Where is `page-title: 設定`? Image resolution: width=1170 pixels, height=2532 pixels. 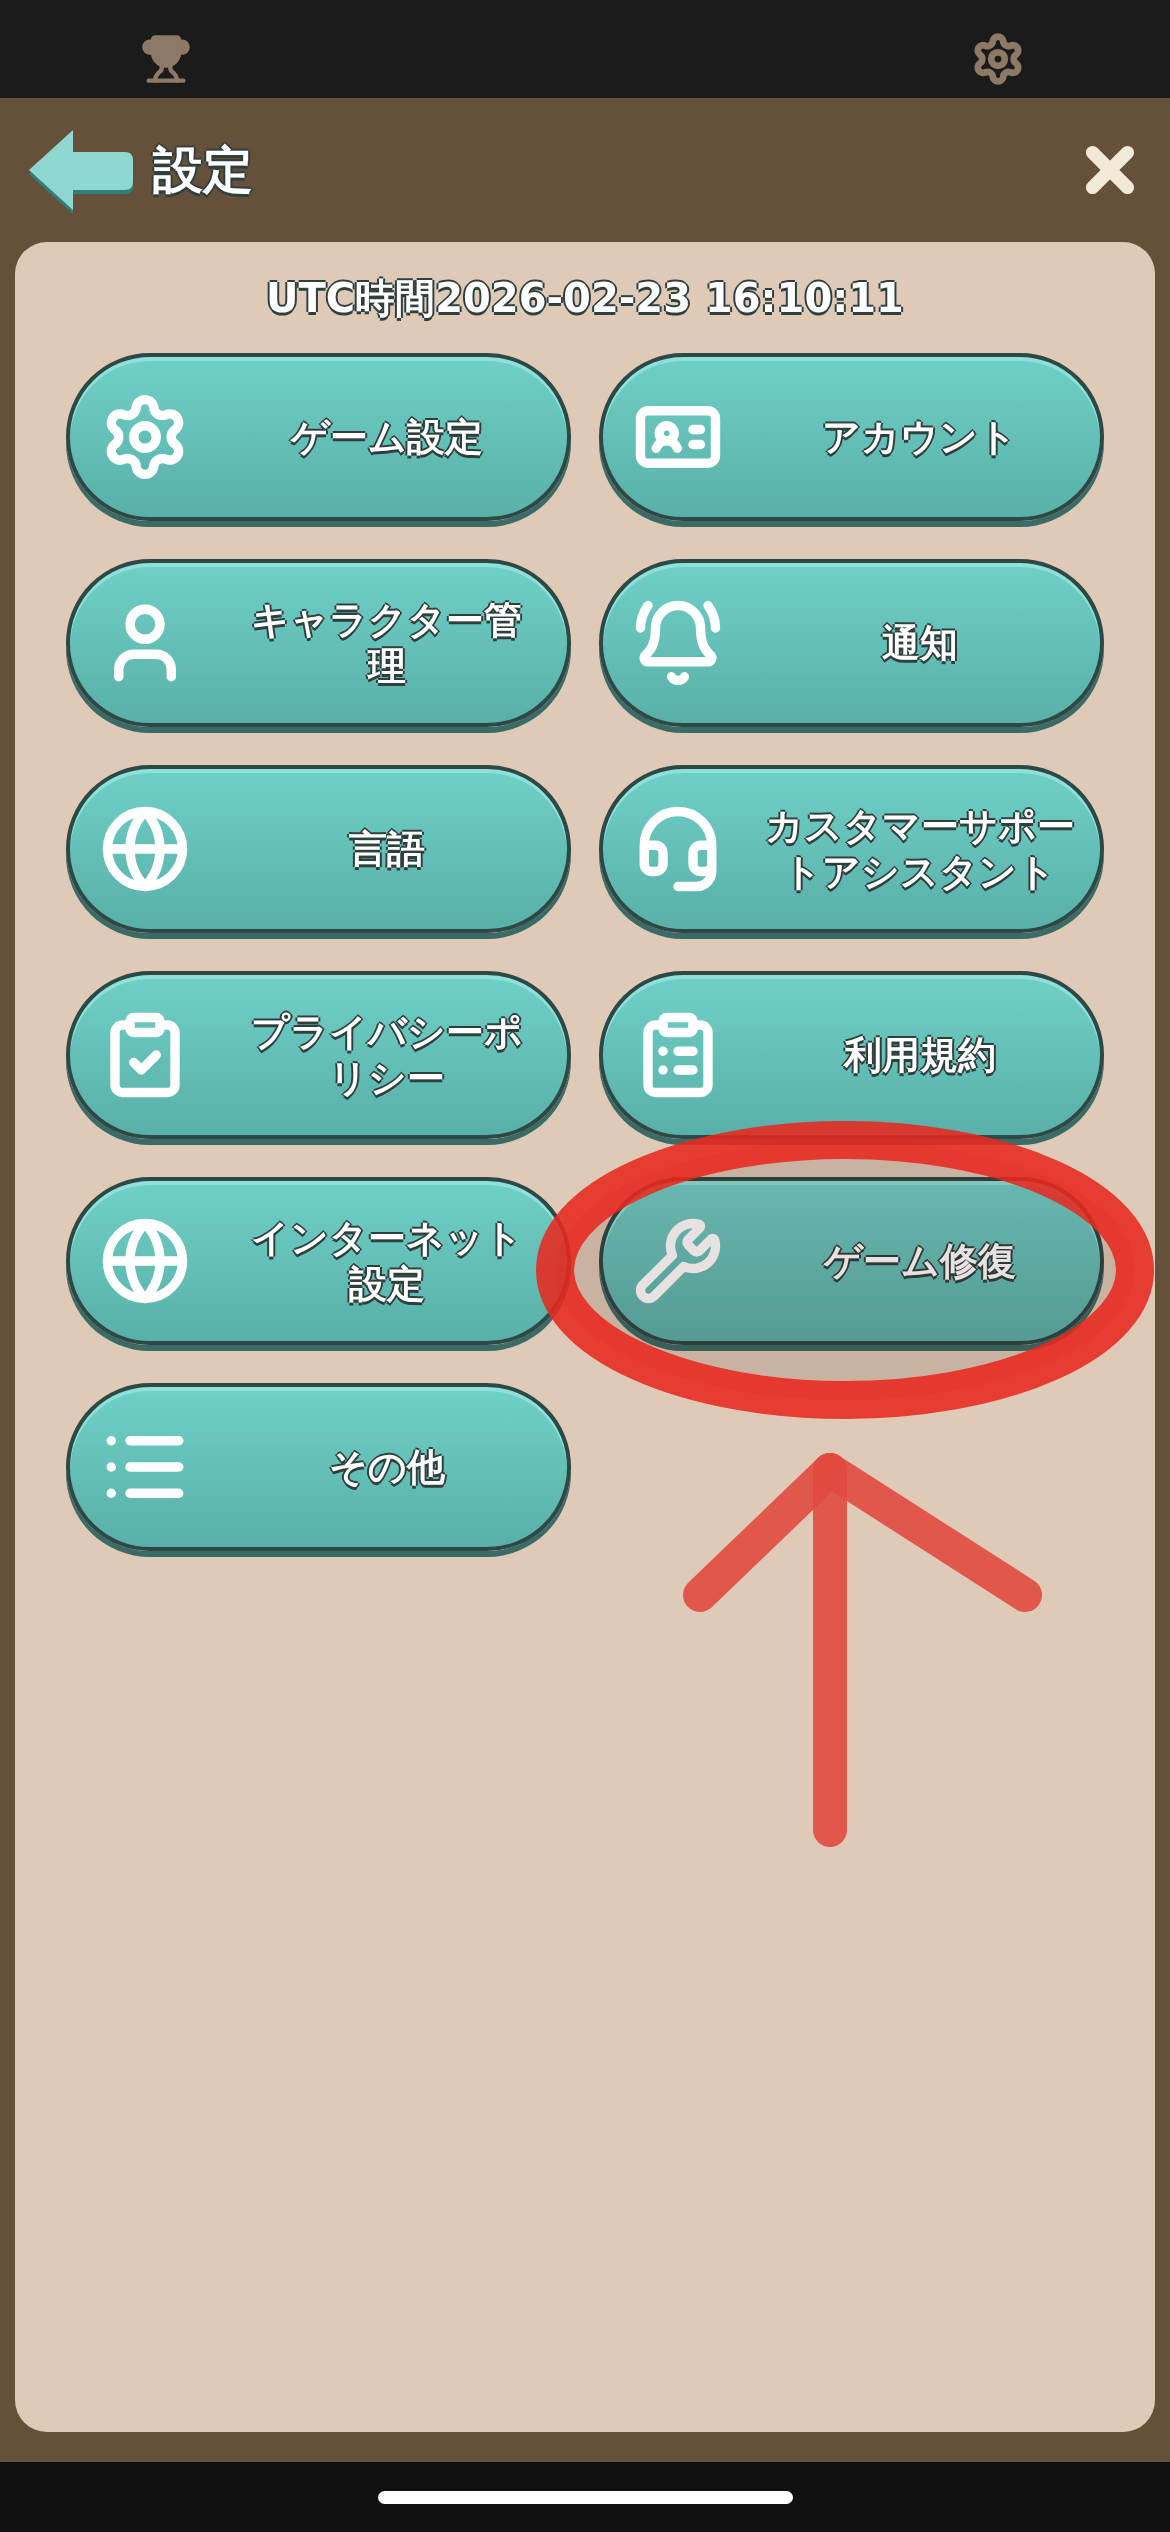 page-title: 設定 is located at coordinates (203, 170).